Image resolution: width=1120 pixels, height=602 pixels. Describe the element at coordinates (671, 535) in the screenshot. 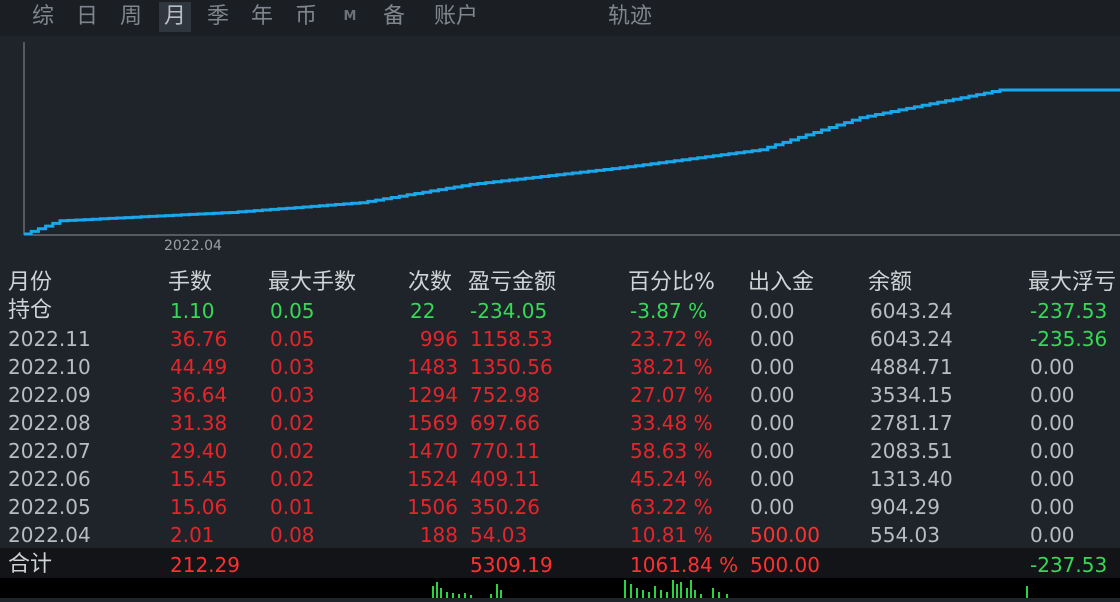

I see `row-percent: 10.81 %` at that location.